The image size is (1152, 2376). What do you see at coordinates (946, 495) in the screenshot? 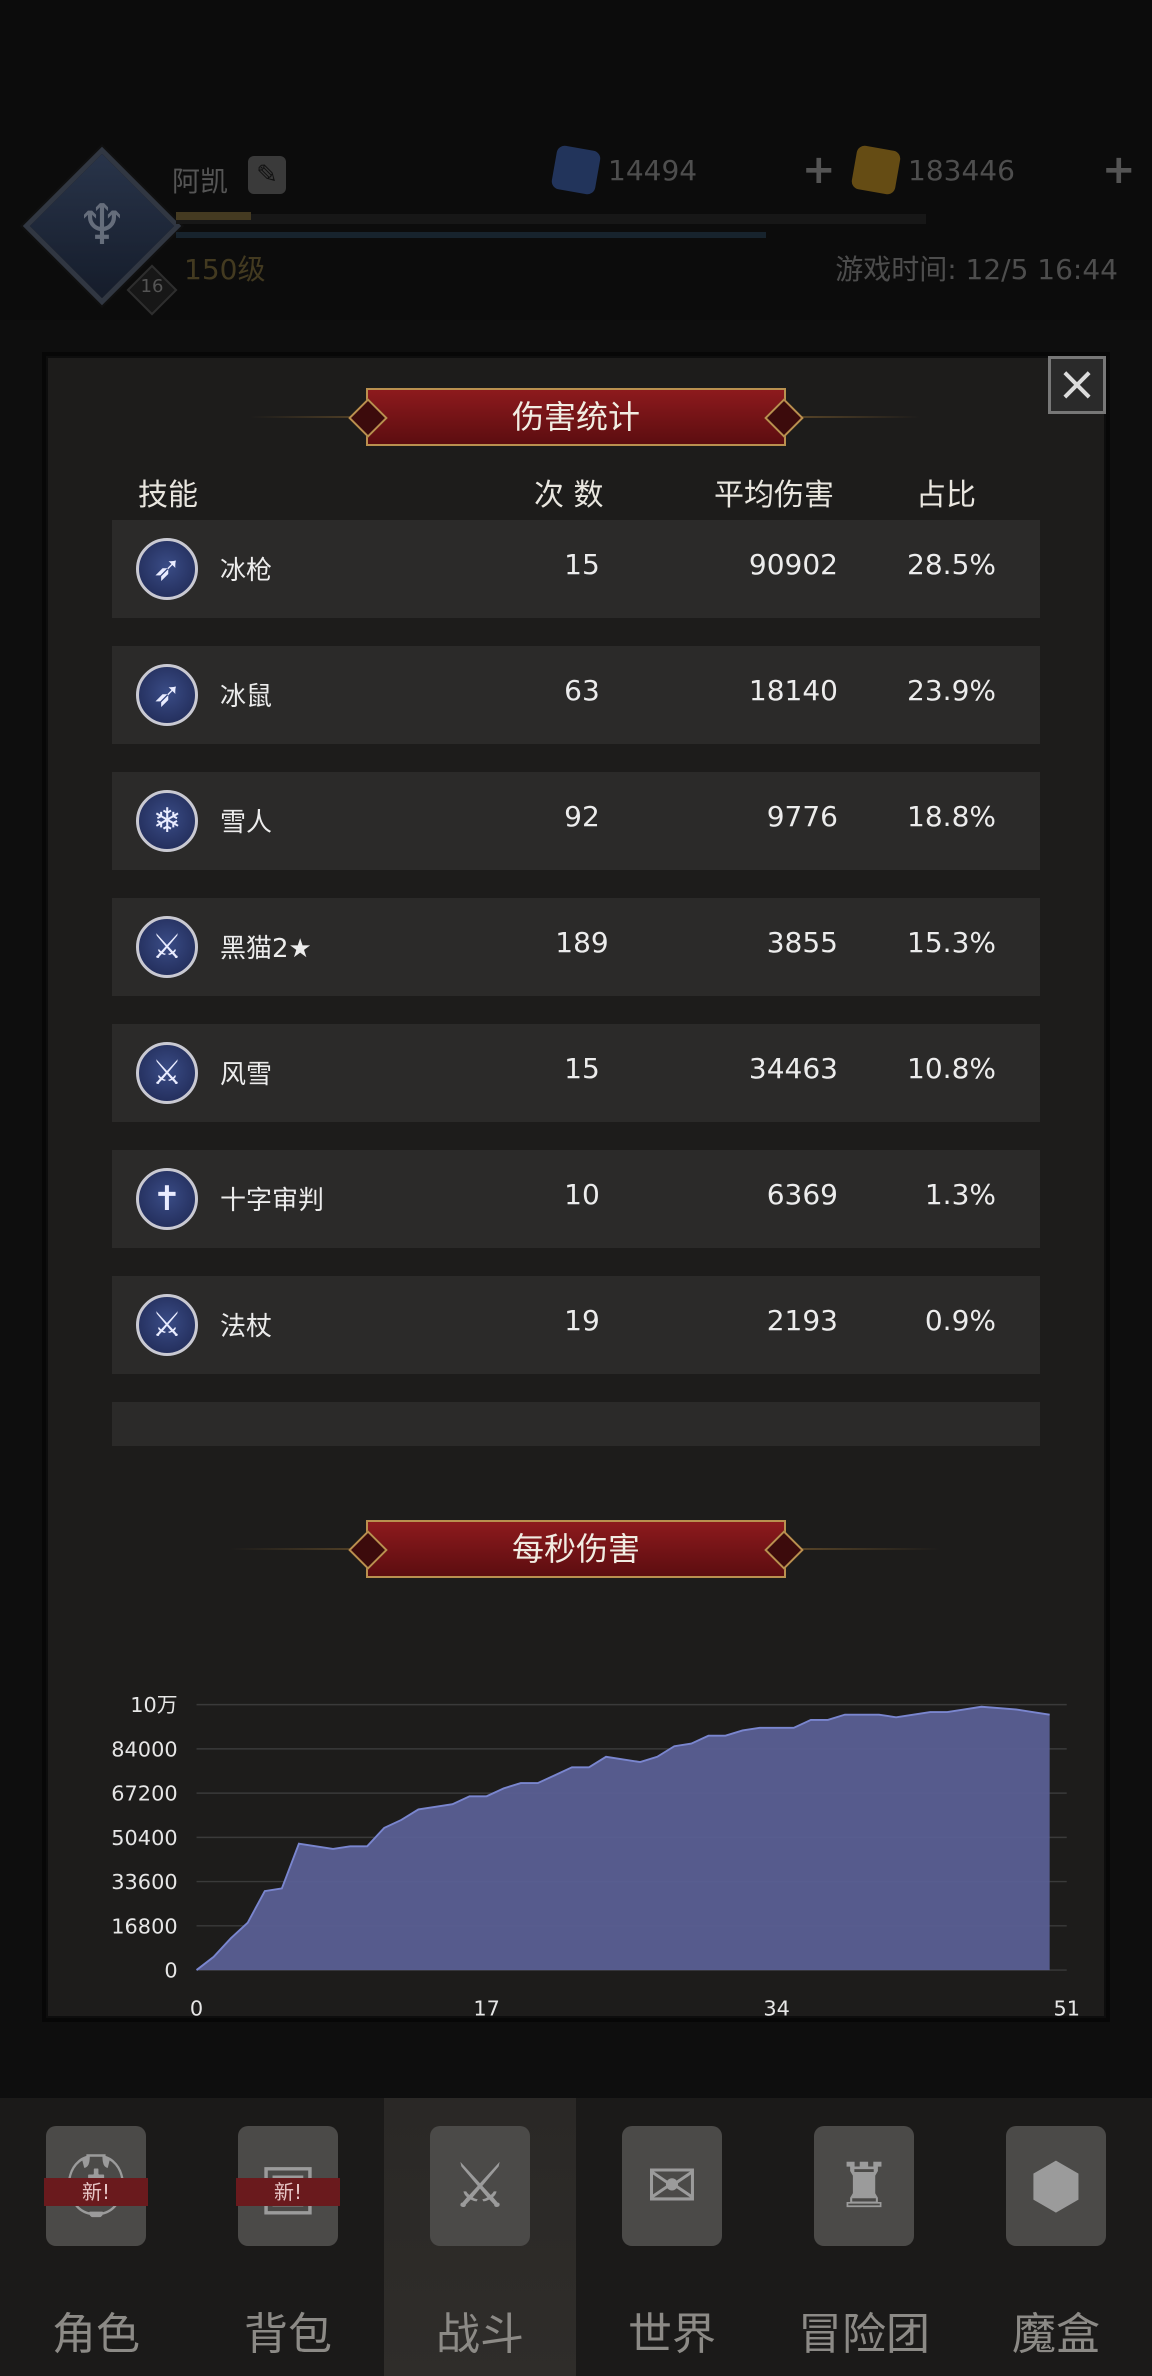
I see `column-header-ratio: 占比` at bounding box center [946, 495].